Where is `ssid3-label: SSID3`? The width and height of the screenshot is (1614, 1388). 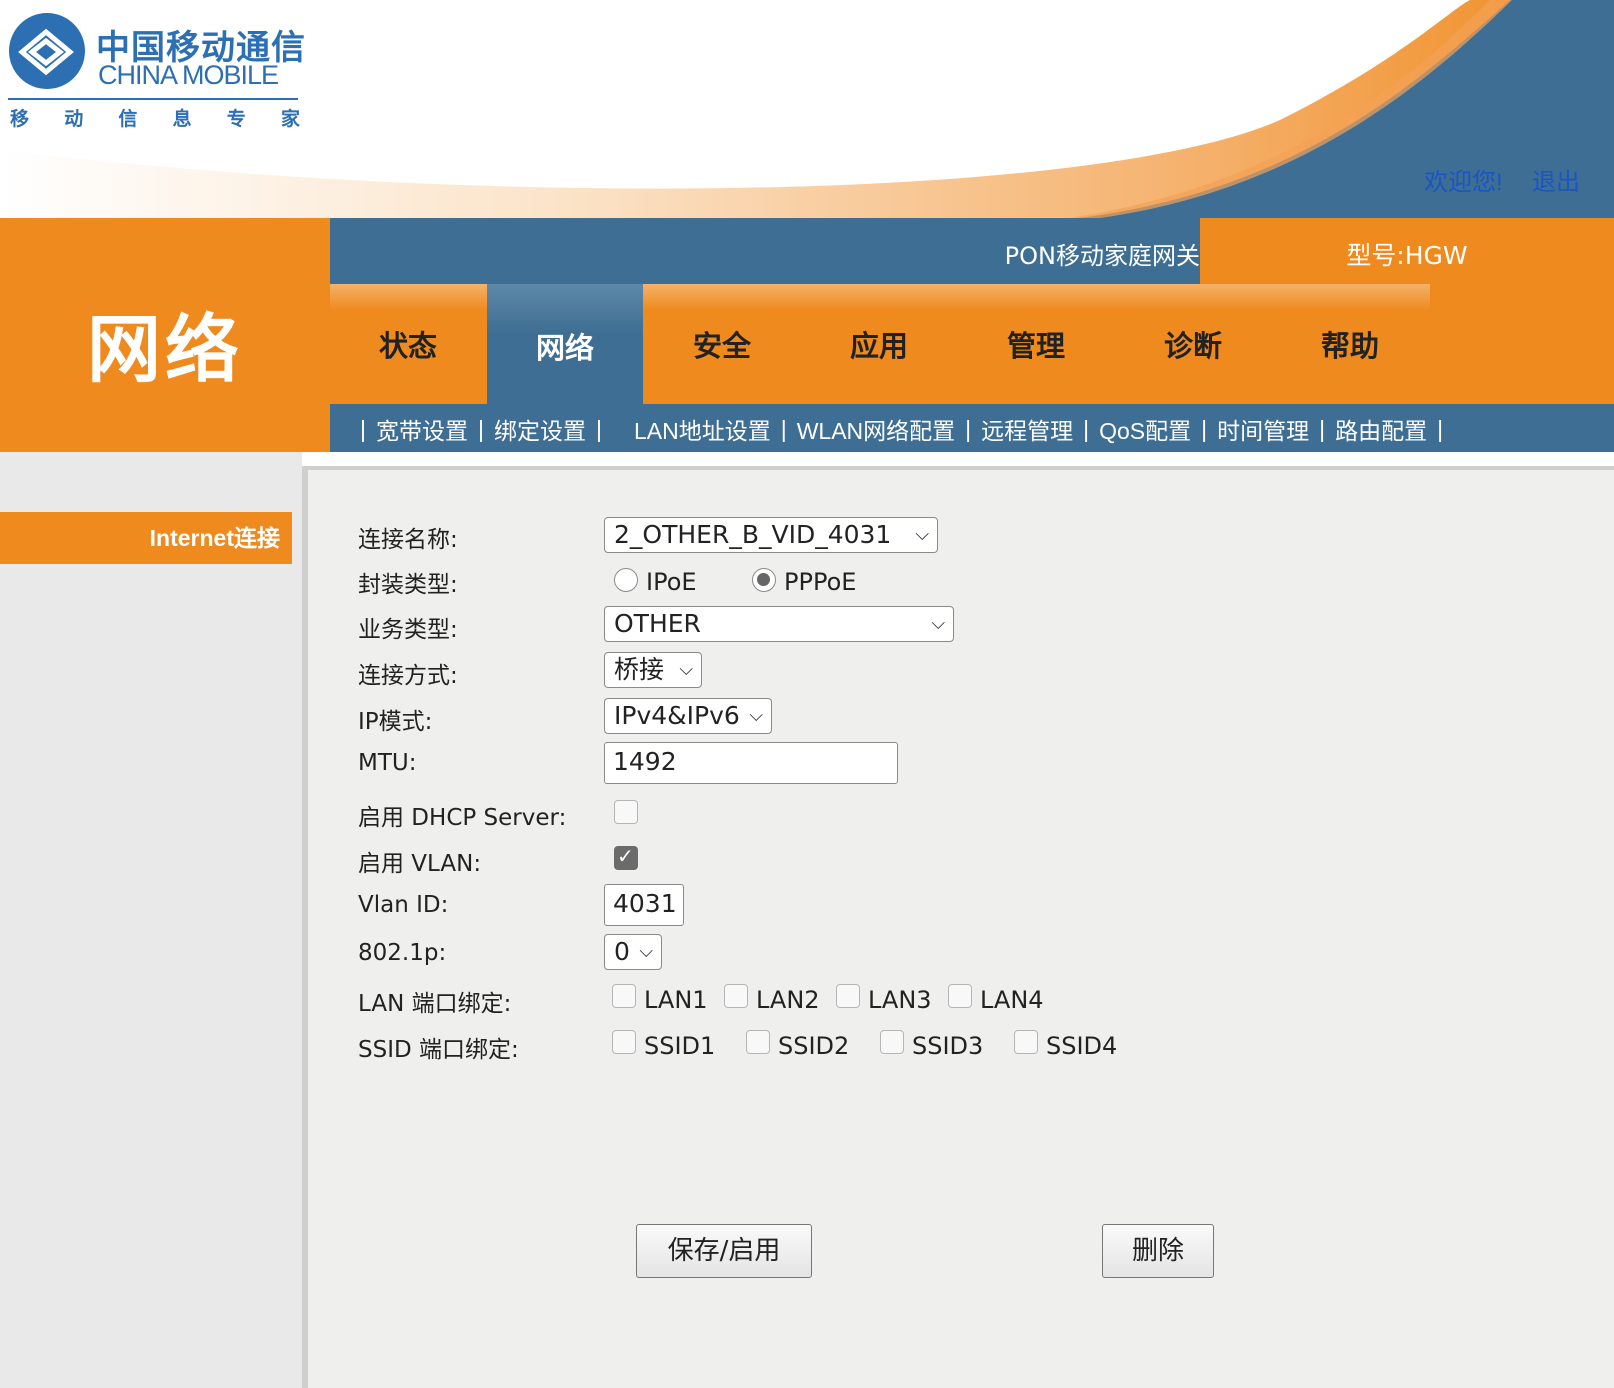 ssid3-label: SSID3 is located at coordinates (948, 1046).